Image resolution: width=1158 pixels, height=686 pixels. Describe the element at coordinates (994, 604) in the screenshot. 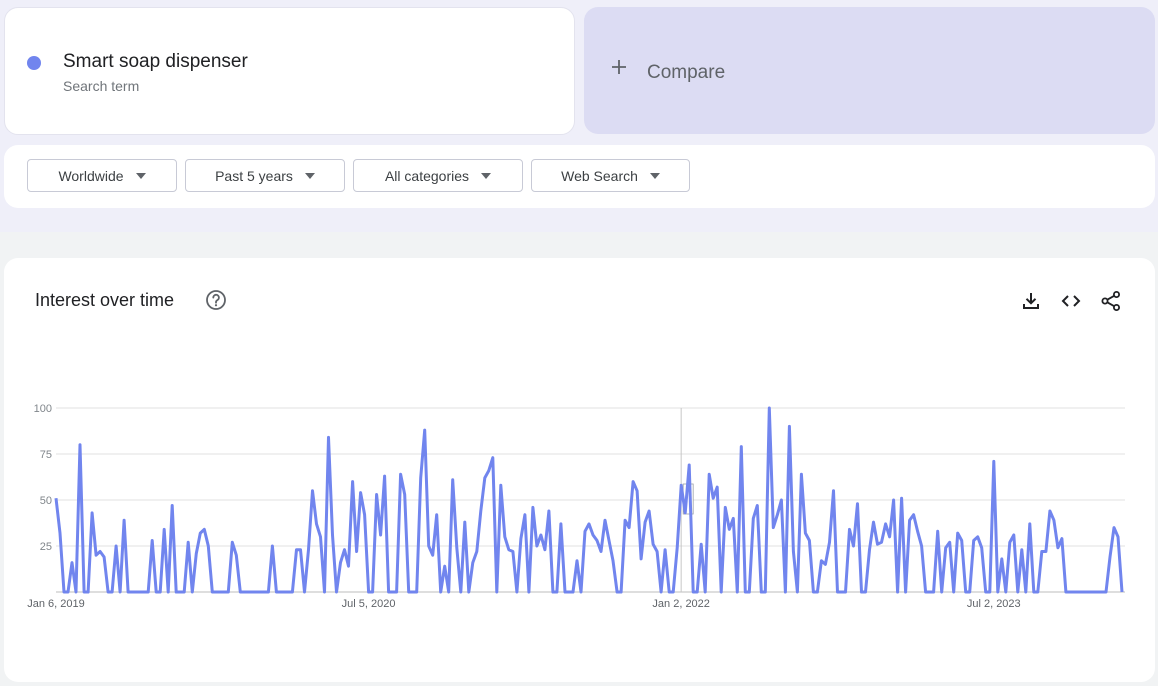

I see `x-tick-label: Jul 2, 2023` at that location.